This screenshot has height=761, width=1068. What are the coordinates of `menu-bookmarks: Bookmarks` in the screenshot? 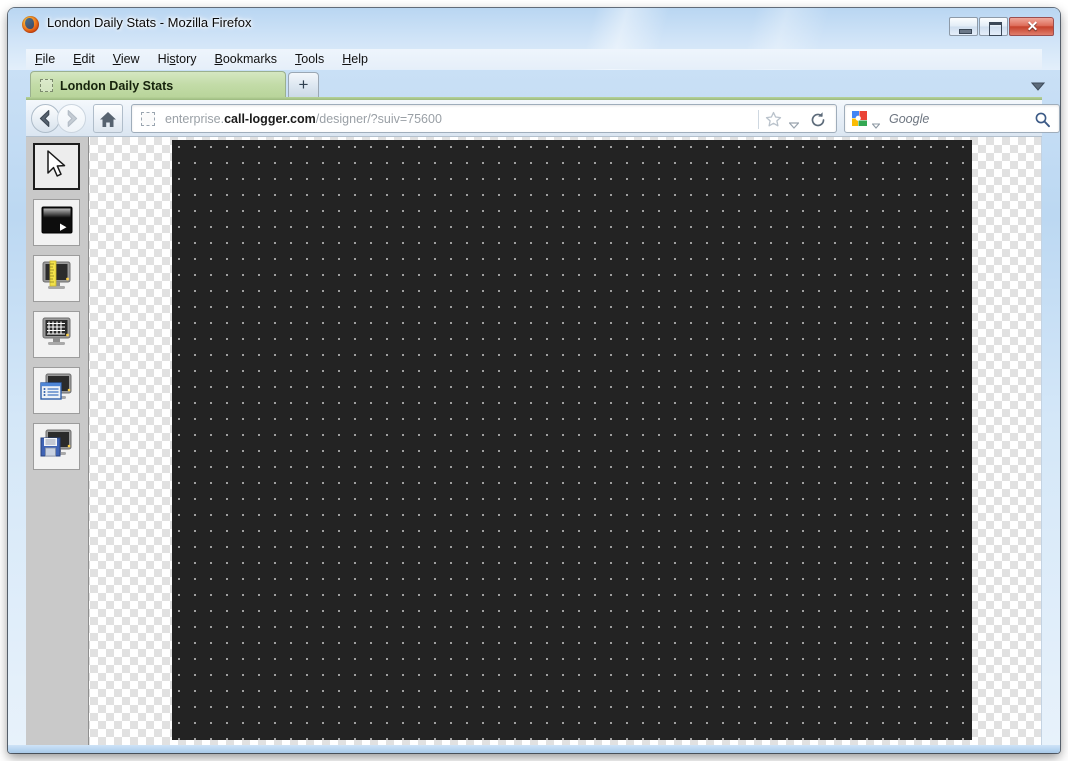 It's located at (246, 59).